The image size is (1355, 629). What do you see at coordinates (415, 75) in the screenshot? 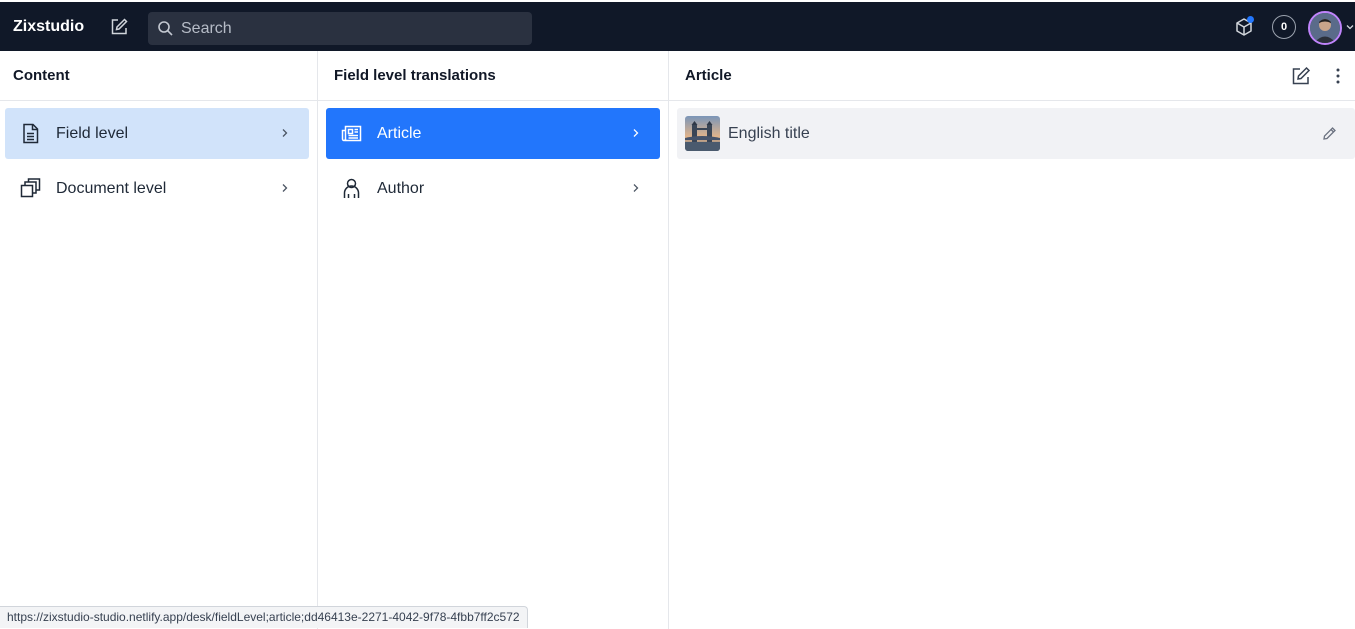
I see `pane-title: Field level translations` at bounding box center [415, 75].